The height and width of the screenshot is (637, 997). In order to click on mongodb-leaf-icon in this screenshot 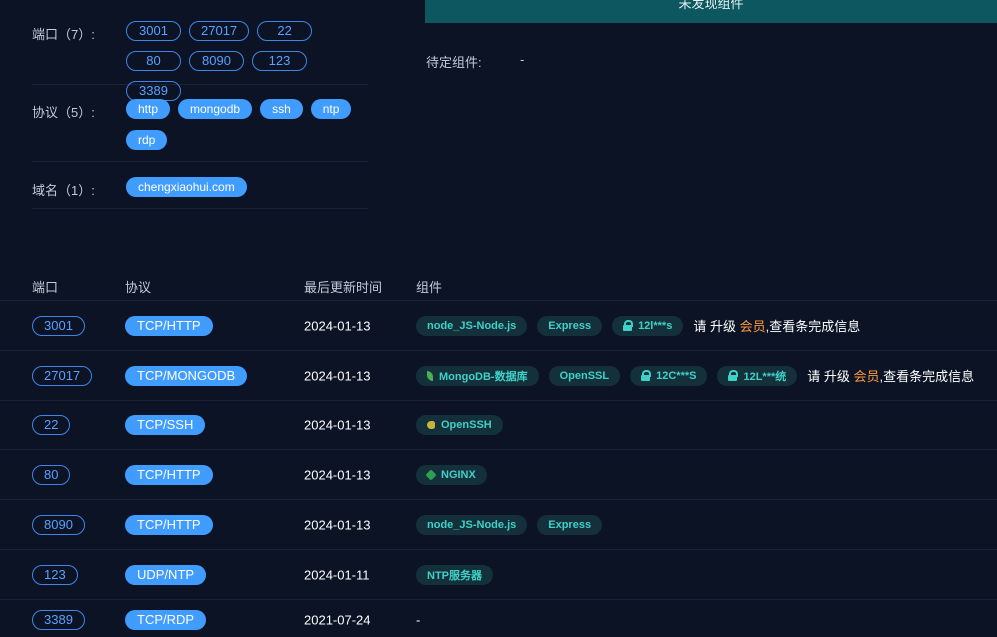, I will do `click(430, 375)`.